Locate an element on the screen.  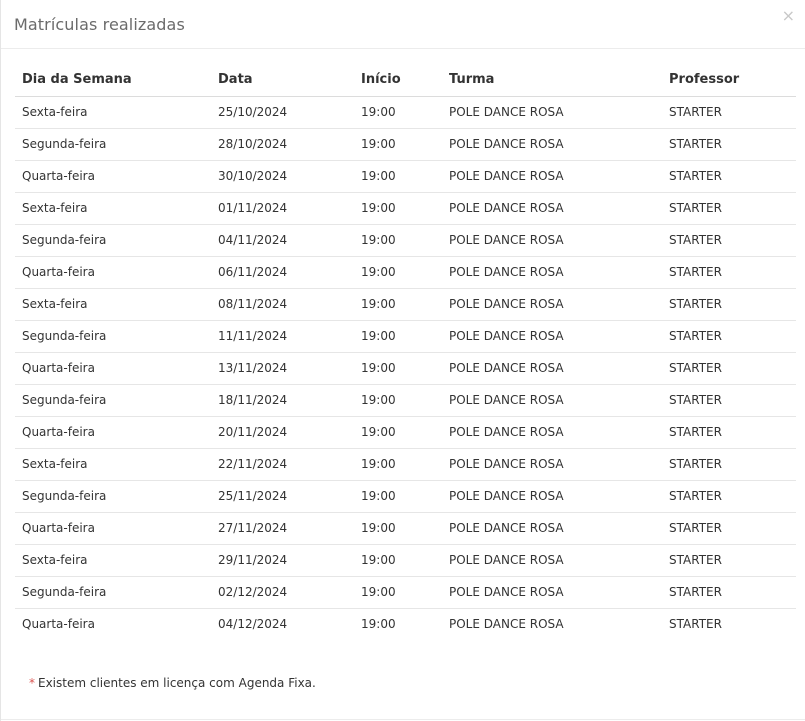
cell-date: 25/10/2024 is located at coordinates (282, 112).